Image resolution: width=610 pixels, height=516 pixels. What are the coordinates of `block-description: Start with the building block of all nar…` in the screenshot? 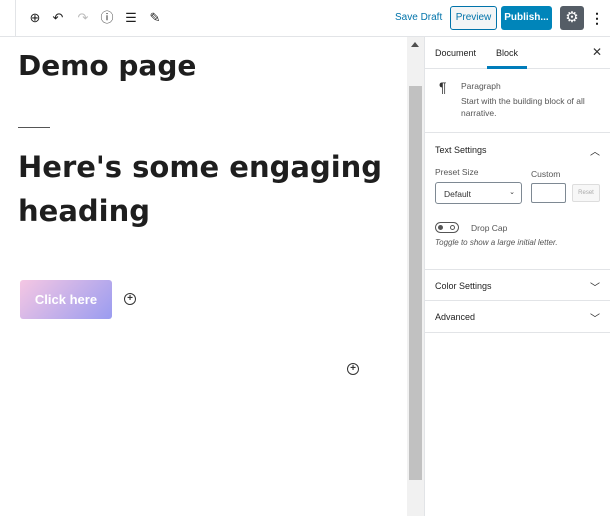 It's located at (523, 107).